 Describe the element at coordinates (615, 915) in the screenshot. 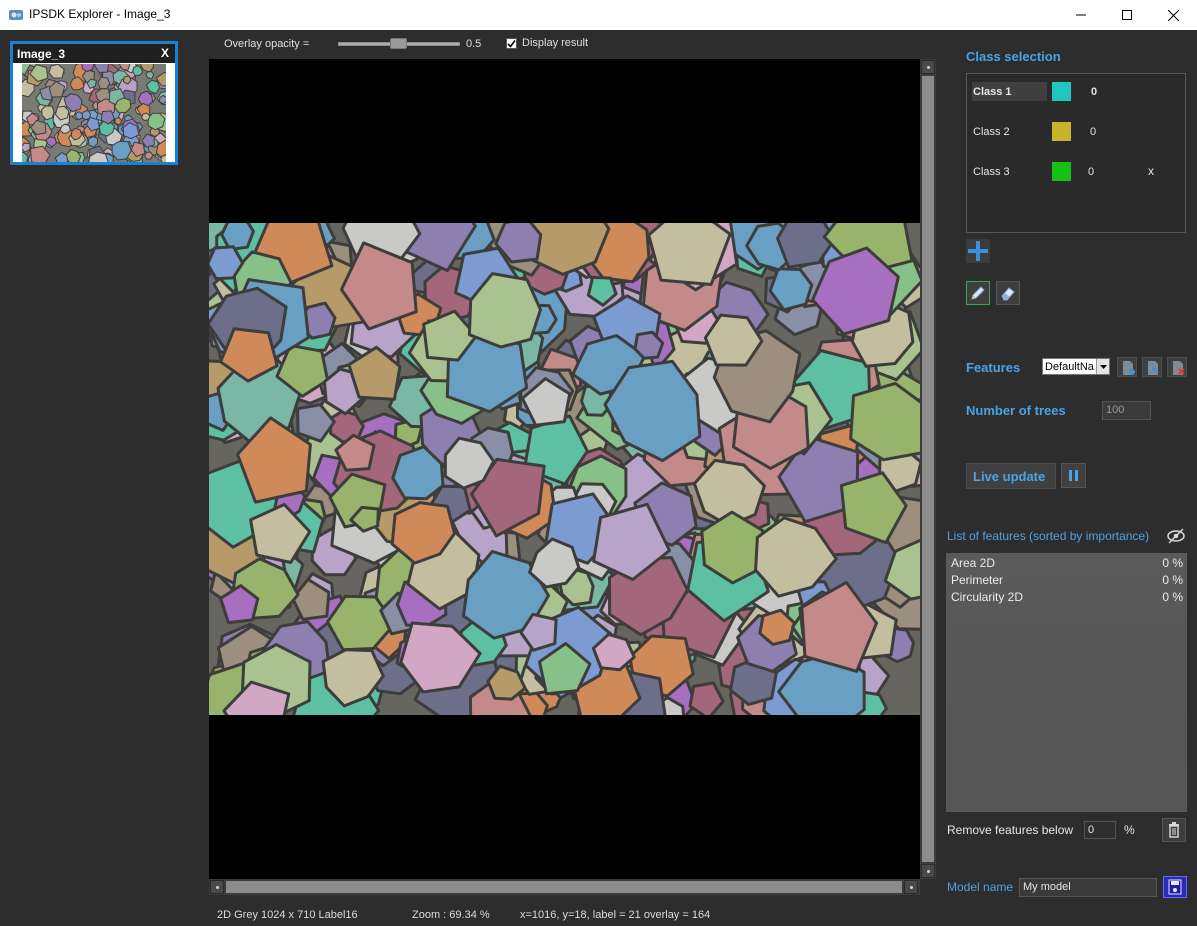

I see `cursor-readout: x=1016, y=18, label = 21 overlay = 164` at that location.